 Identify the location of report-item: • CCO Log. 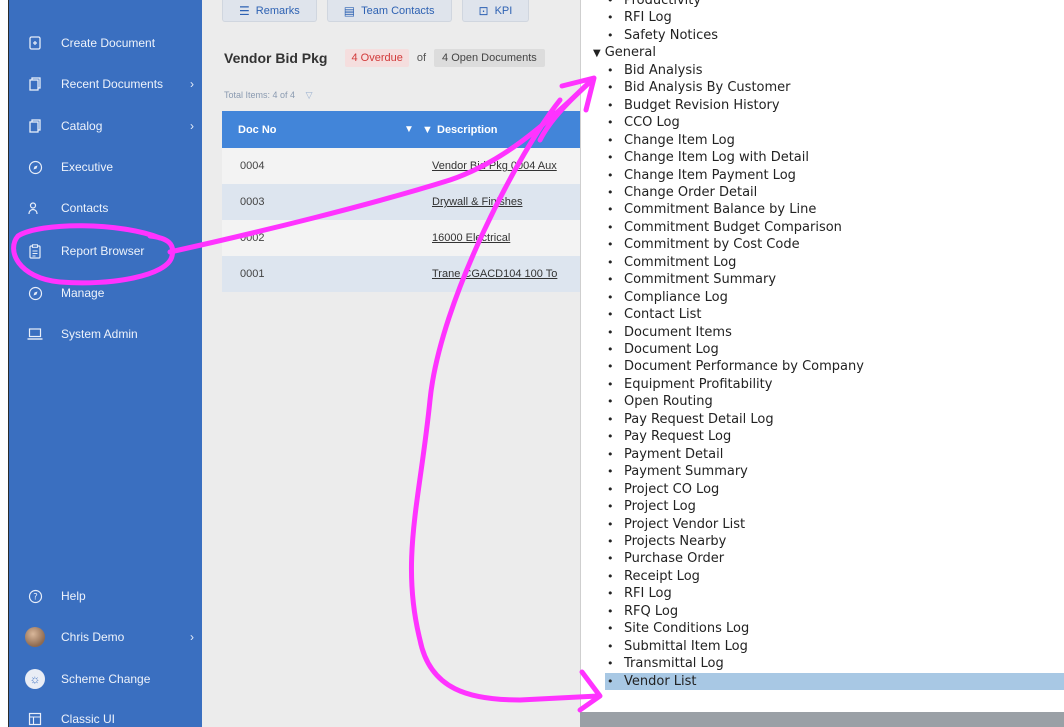
(643, 122).